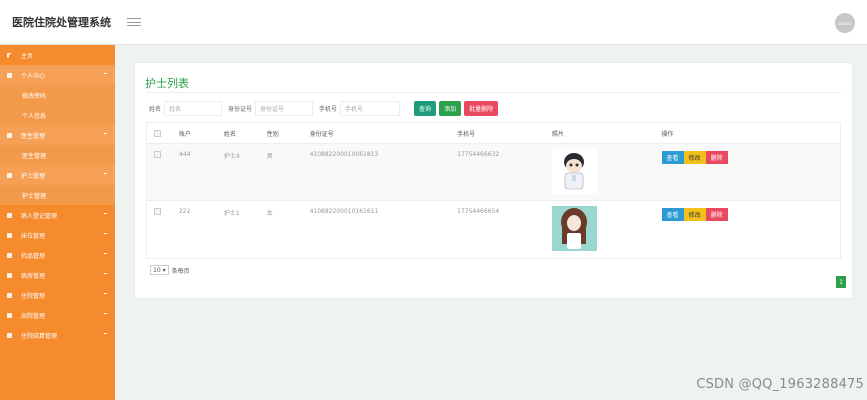  I want to click on menu-toggle-icon, so click(134, 22).